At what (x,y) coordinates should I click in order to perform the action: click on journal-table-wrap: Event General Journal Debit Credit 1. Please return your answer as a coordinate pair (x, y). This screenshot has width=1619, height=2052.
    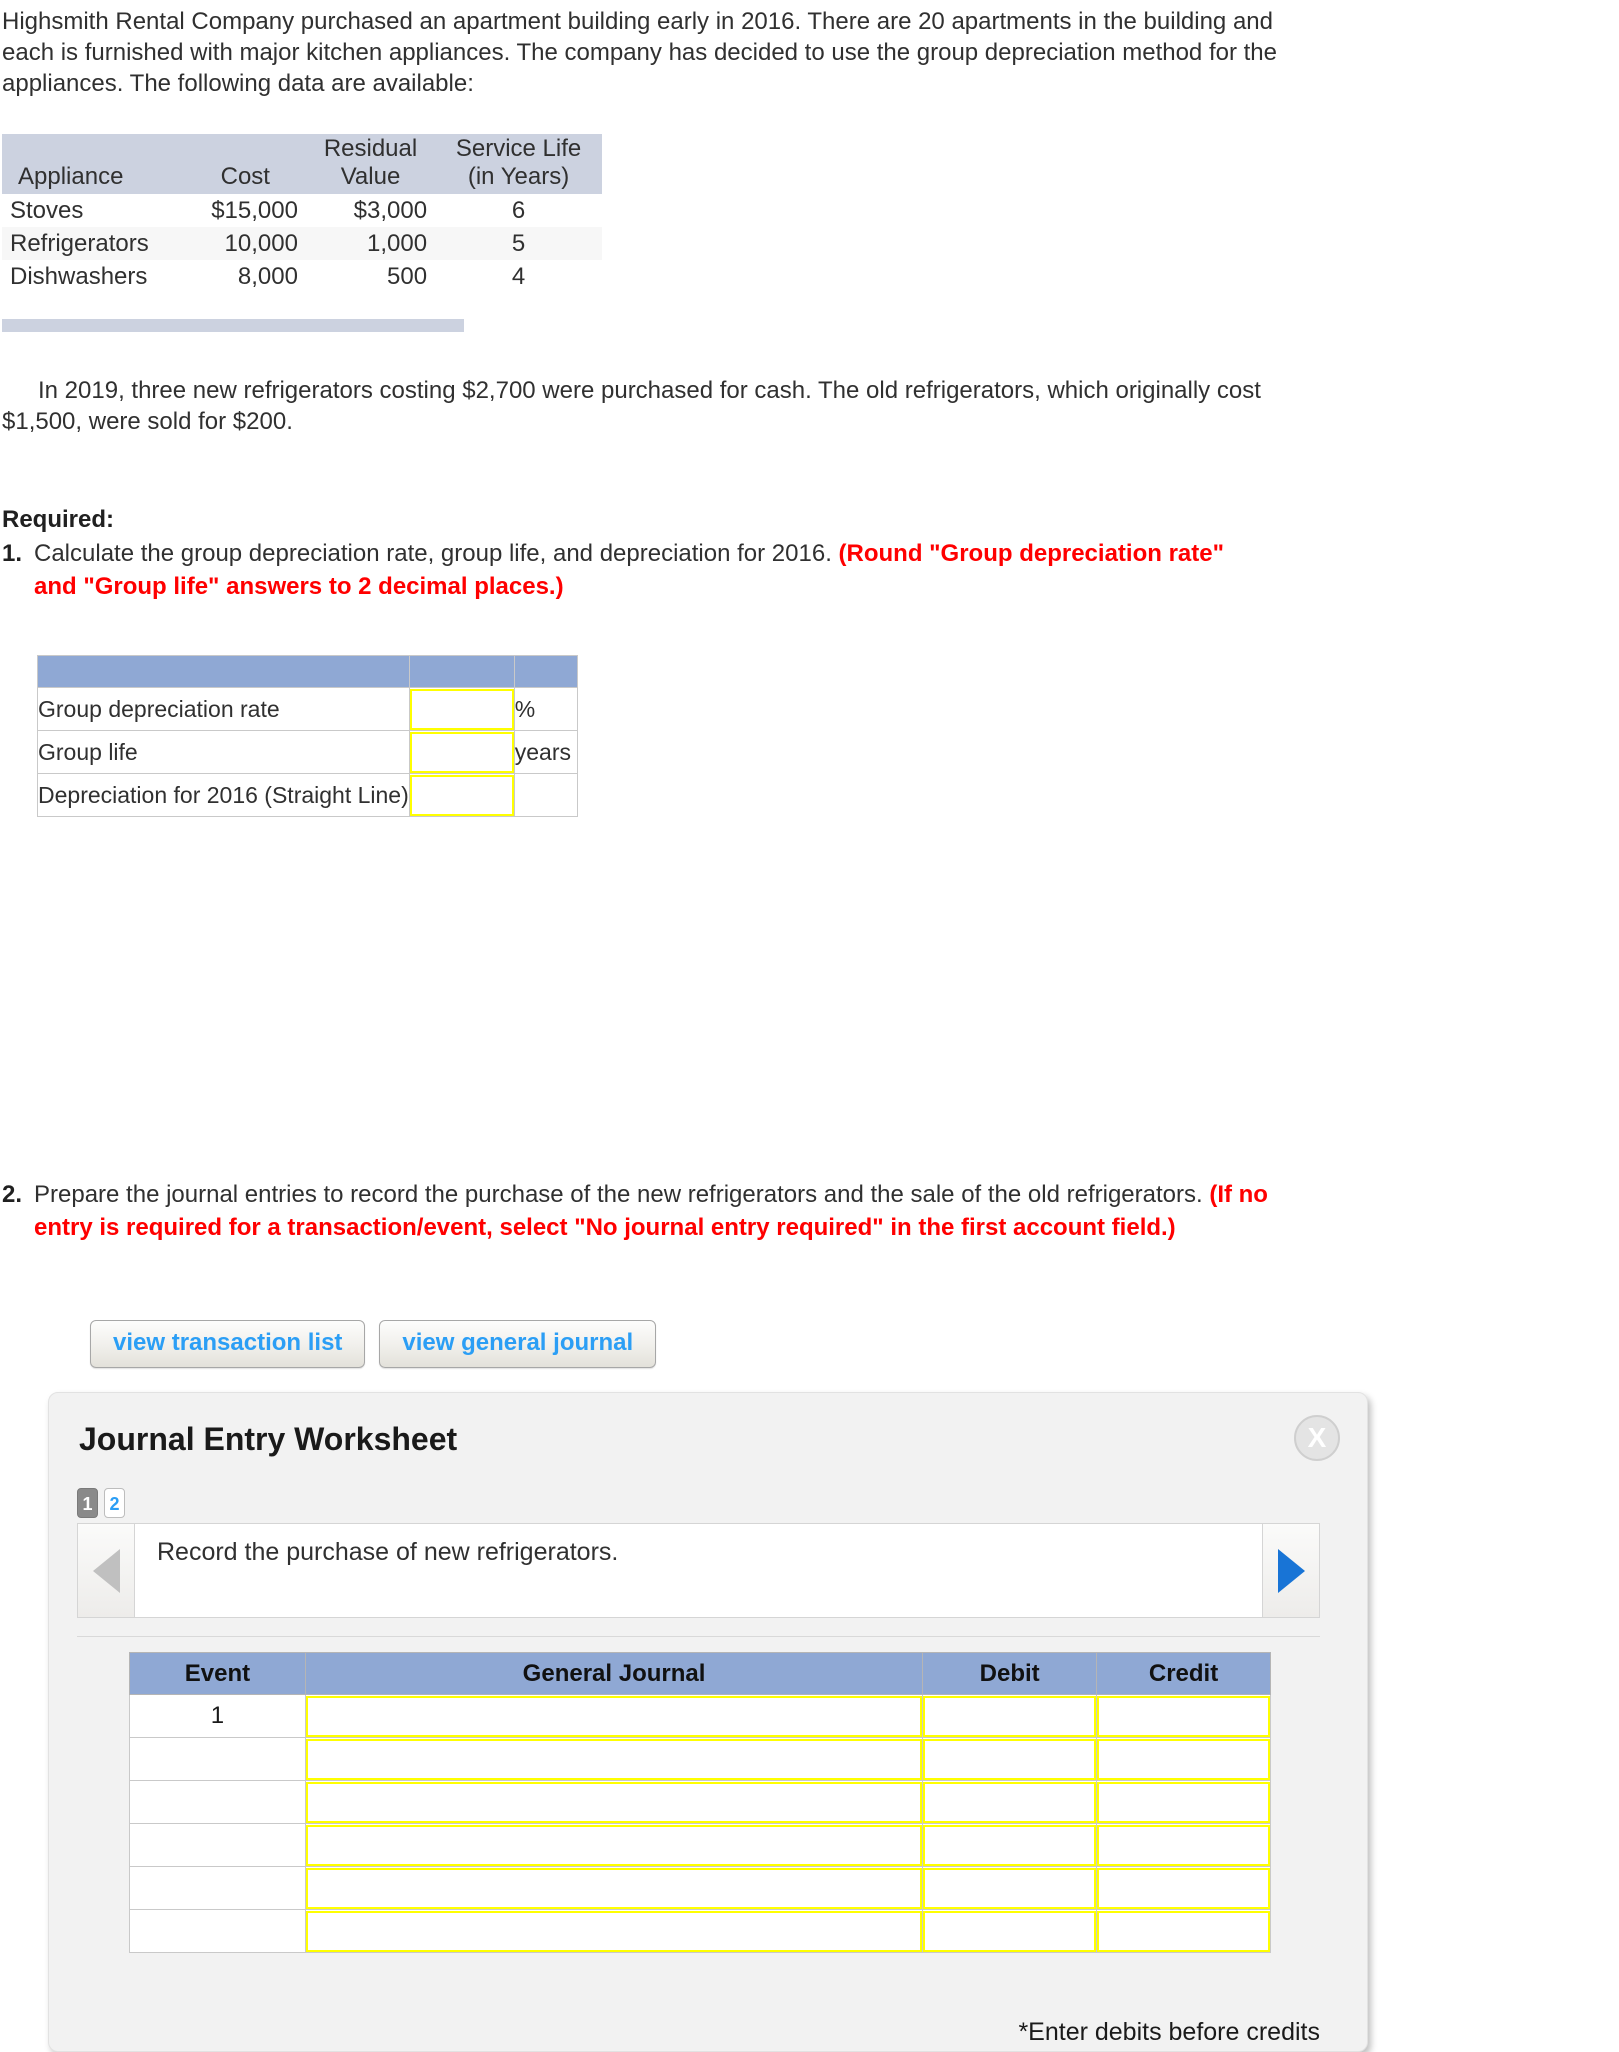
    Looking at the image, I should click on (698, 1794).